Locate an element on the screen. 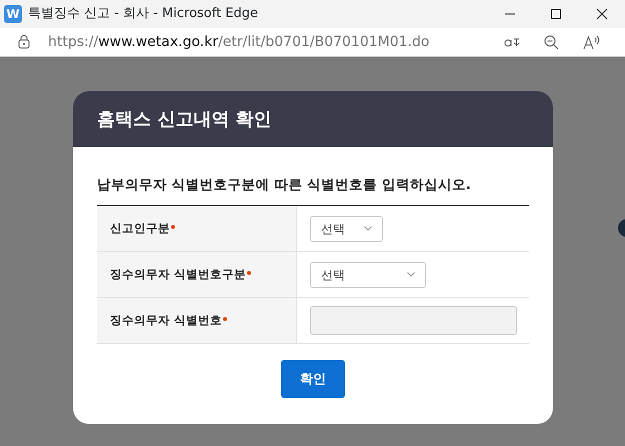  confirm-button: 확인 is located at coordinates (313, 379).